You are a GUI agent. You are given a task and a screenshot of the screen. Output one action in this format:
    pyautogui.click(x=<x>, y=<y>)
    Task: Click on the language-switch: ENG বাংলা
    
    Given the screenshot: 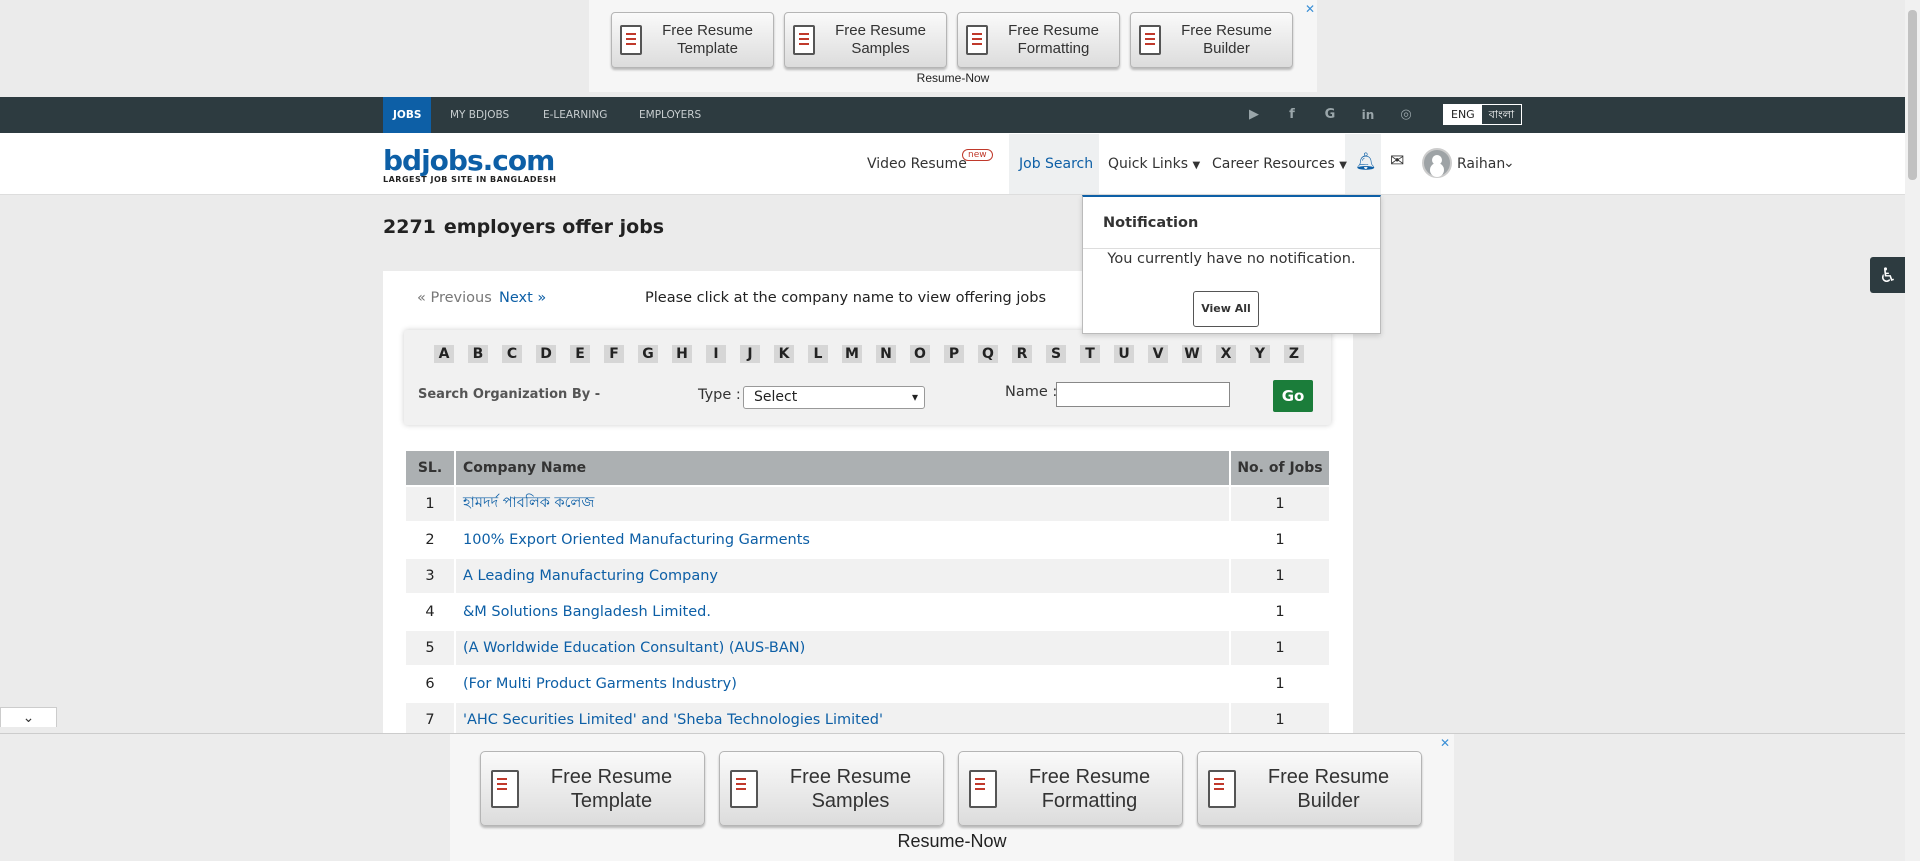 What is the action you would take?
    pyautogui.click(x=1483, y=114)
    